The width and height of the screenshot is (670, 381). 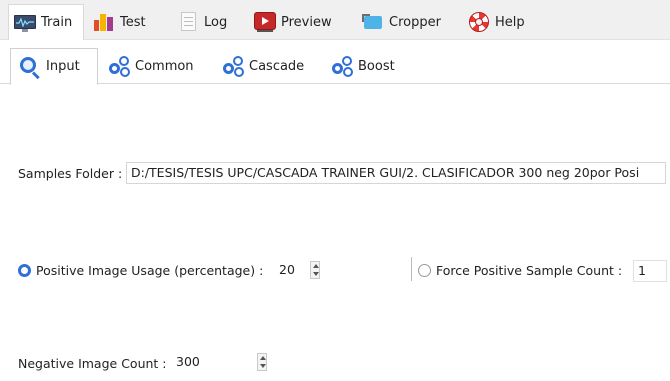 I want to click on tab-common-label: Common, so click(x=164, y=66).